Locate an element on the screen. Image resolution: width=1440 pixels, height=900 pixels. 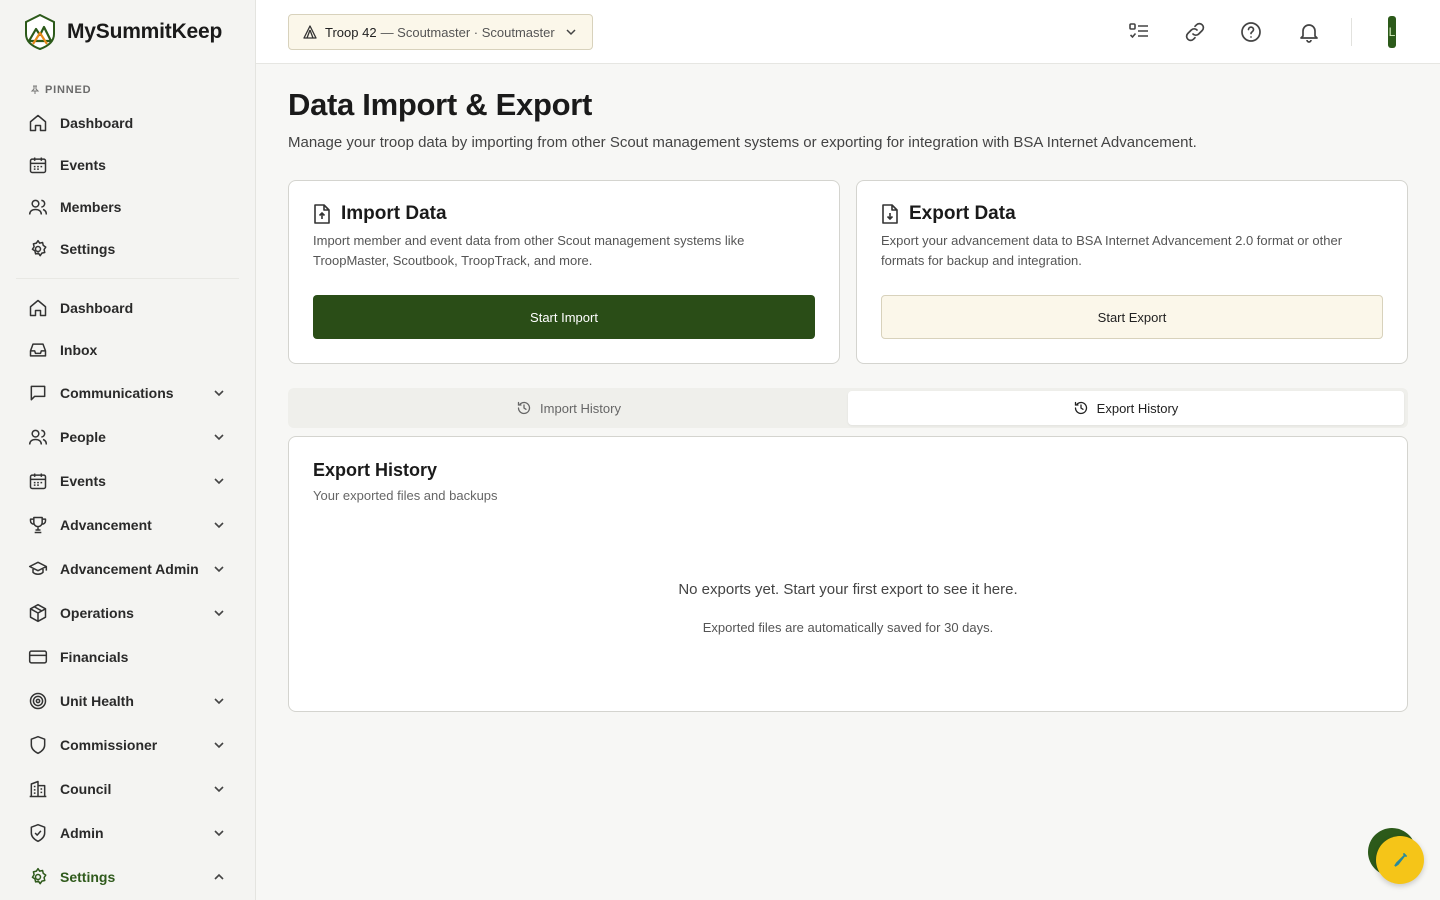
sidebar-item-dashboard: Dashboard is located at coordinates (127, 308).